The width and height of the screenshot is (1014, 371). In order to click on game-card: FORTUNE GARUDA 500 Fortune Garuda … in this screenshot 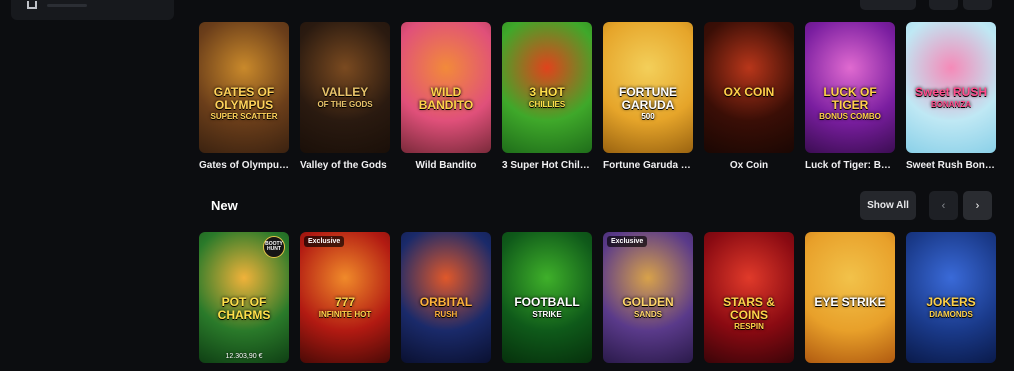, I will do `click(648, 96)`.